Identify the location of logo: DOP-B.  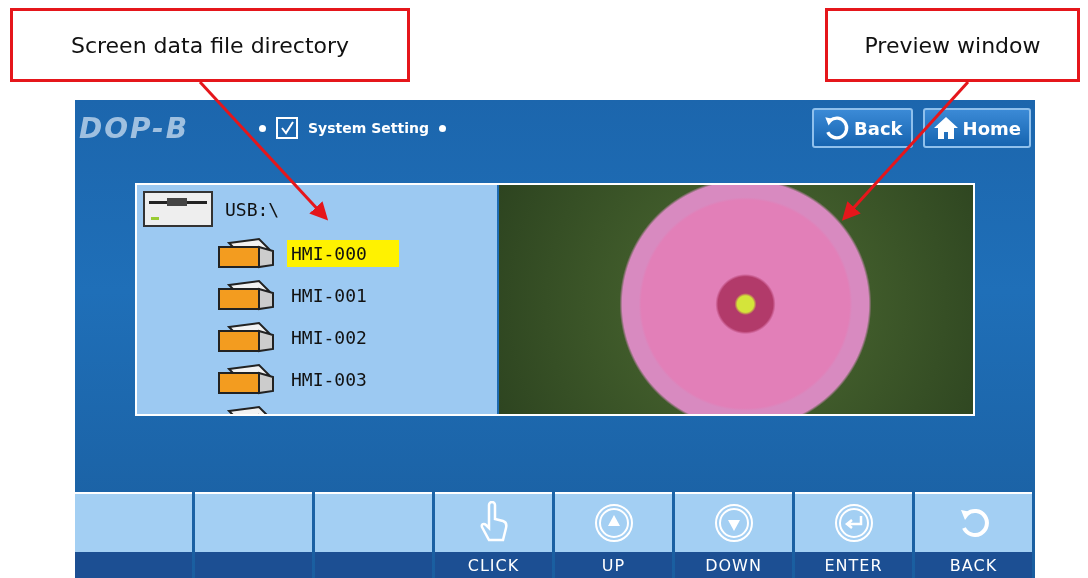
(135, 128).